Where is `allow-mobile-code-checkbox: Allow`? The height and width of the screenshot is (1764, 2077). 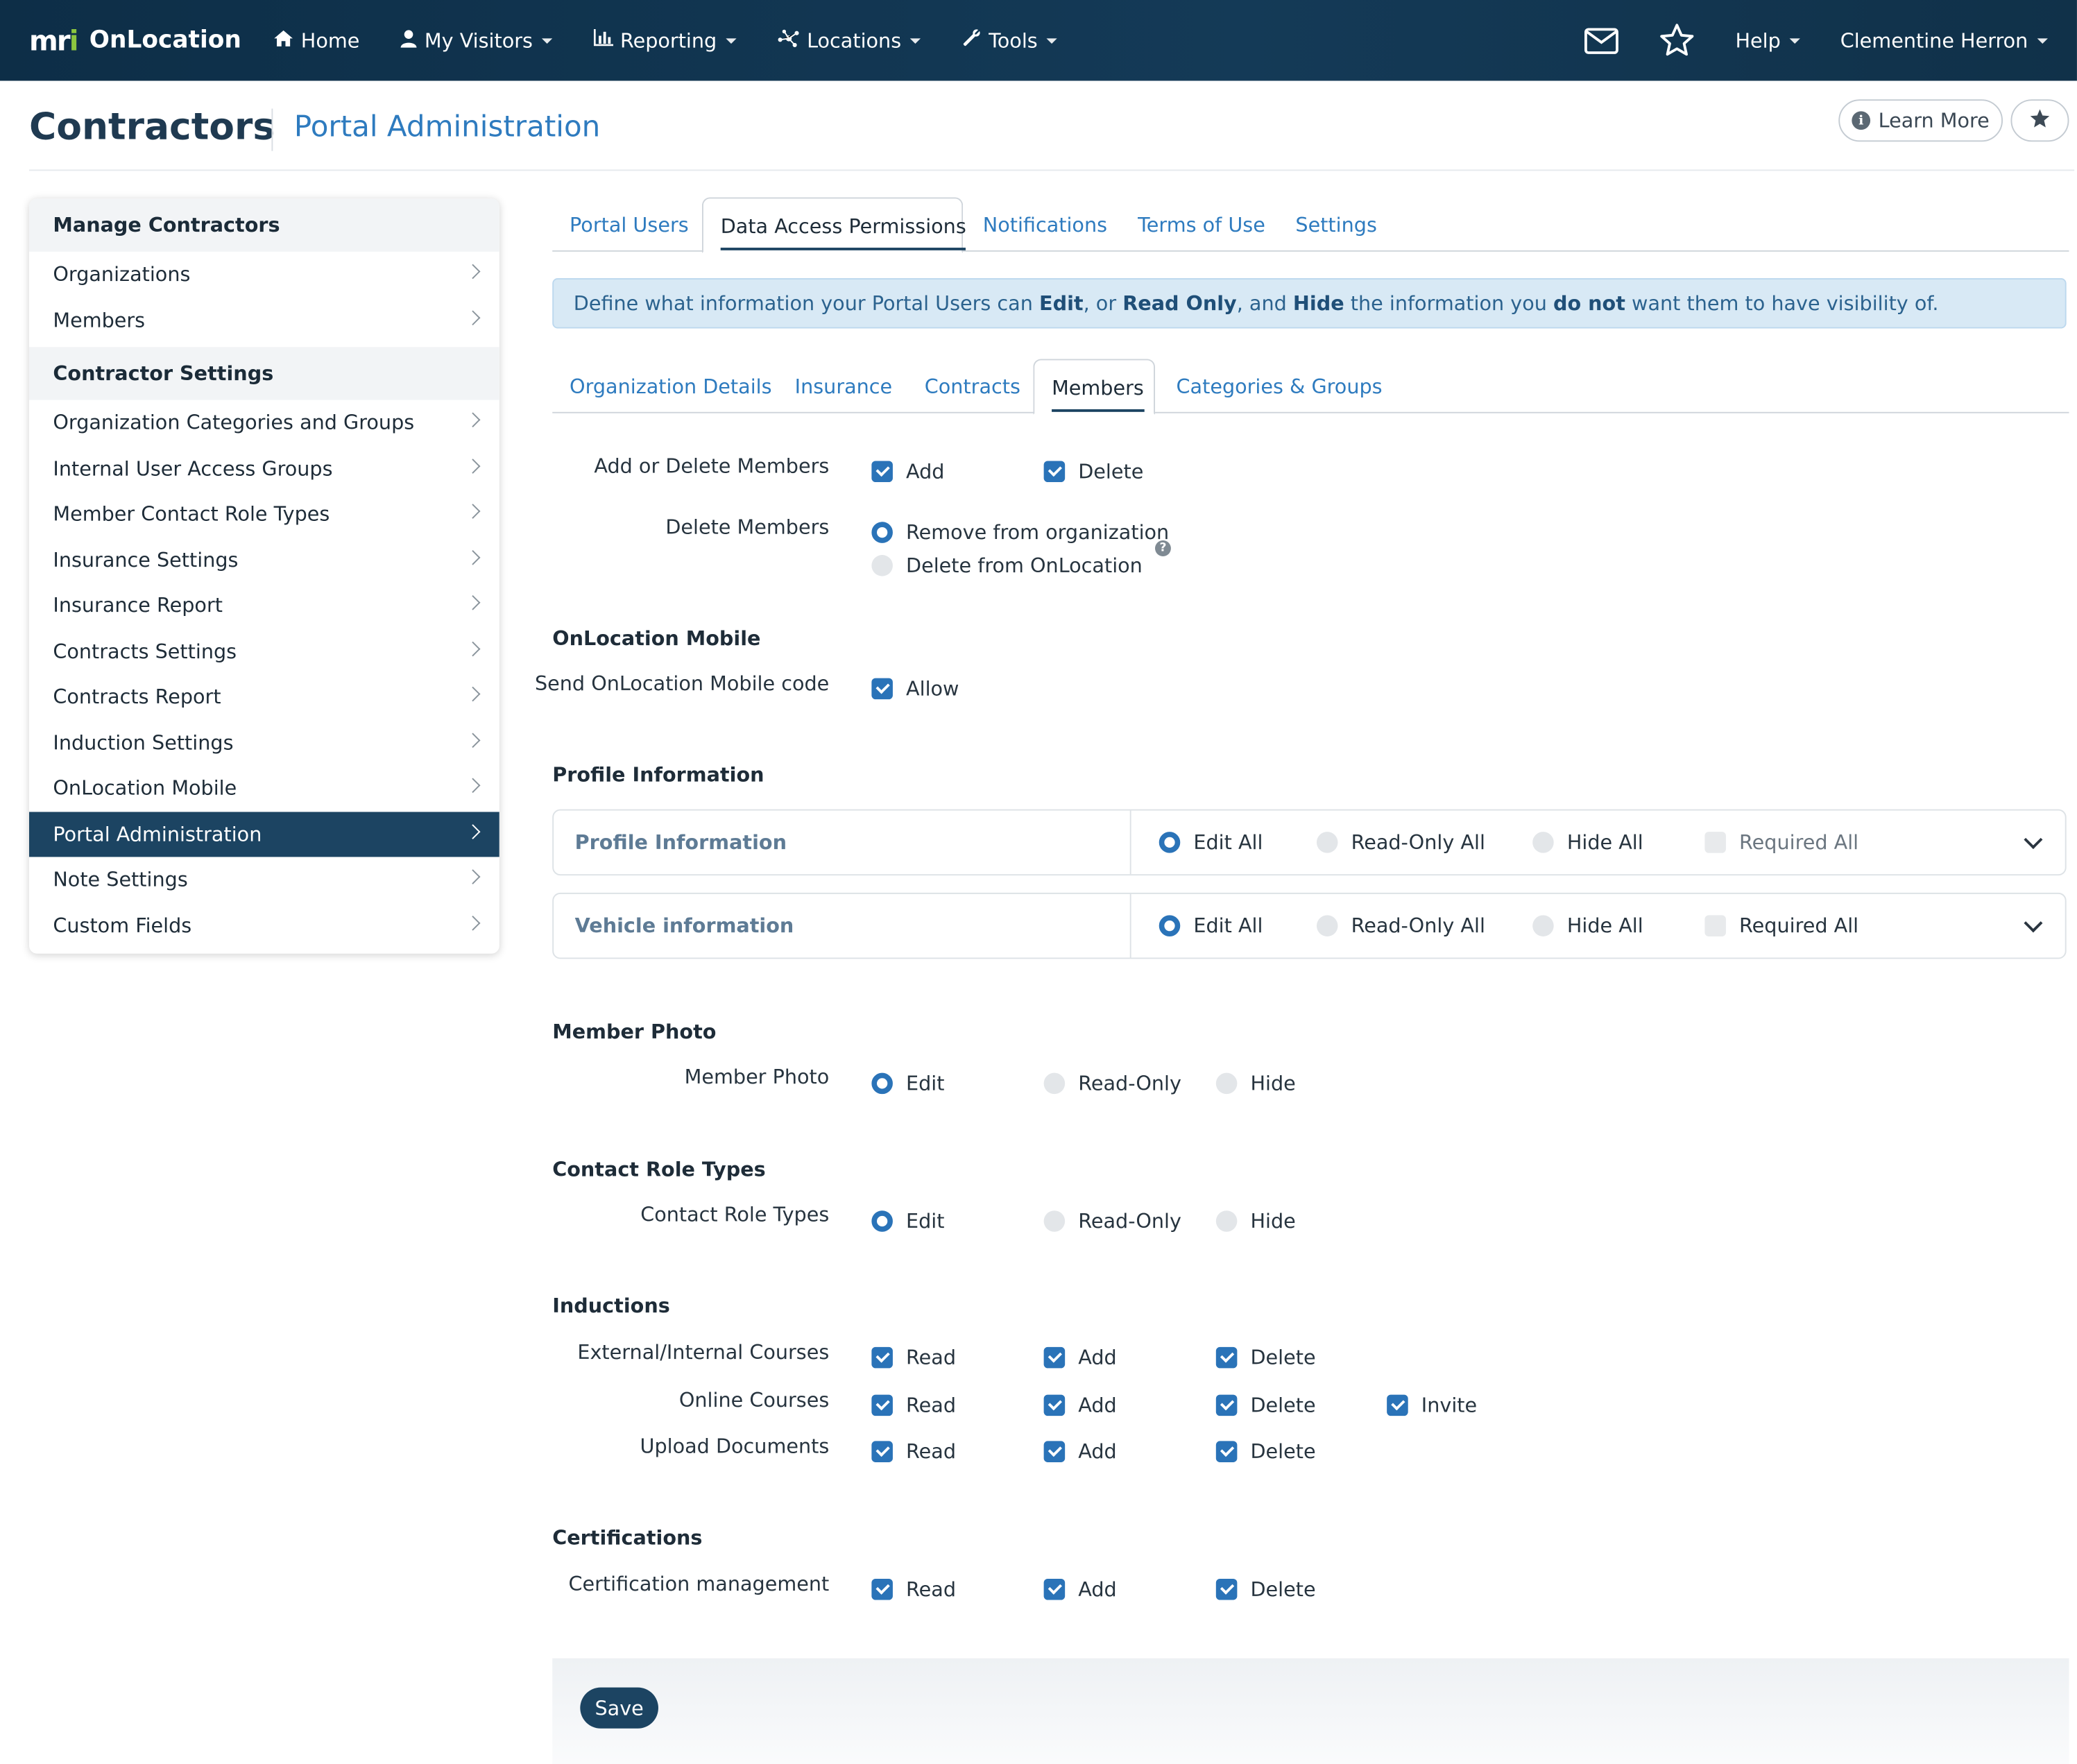 allow-mobile-code-checkbox: Allow is located at coordinates (915, 689).